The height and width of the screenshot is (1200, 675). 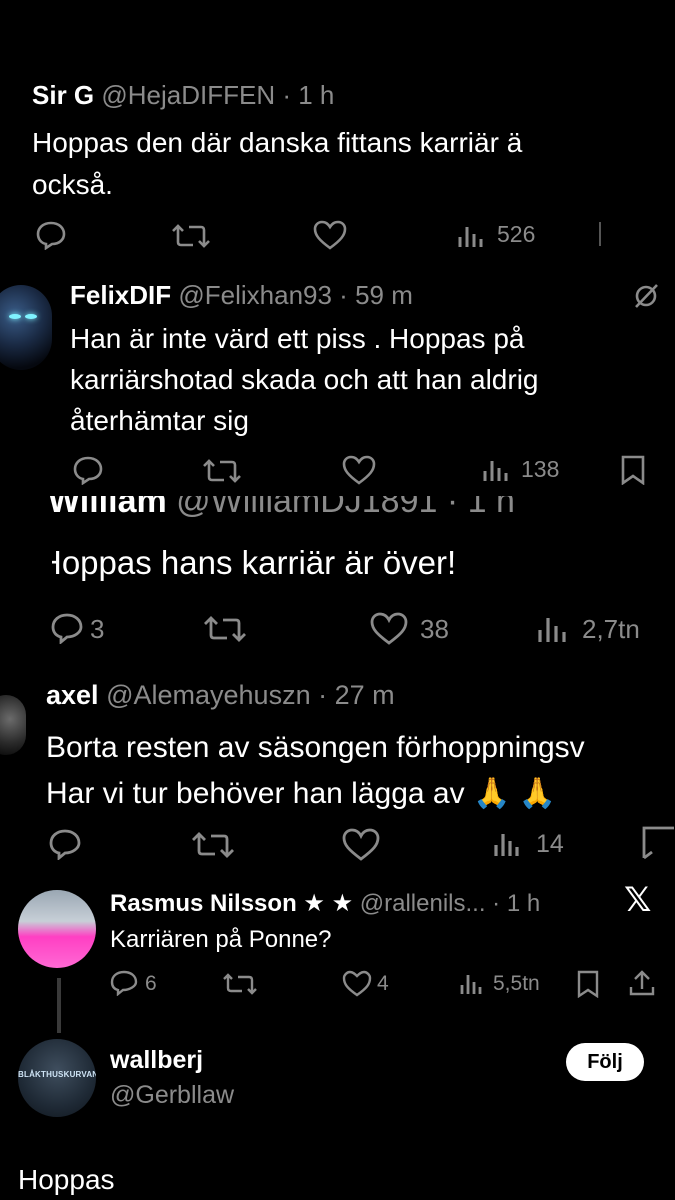 What do you see at coordinates (550, 844) in the screenshot?
I see `views-count: 14` at bounding box center [550, 844].